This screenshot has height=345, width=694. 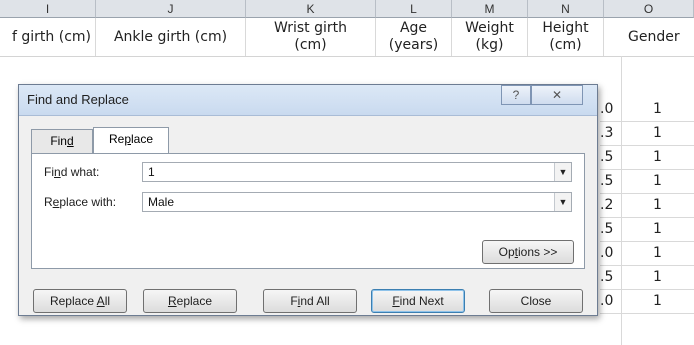 What do you see at coordinates (413, 45) in the screenshot?
I see `header-line: (years)` at bounding box center [413, 45].